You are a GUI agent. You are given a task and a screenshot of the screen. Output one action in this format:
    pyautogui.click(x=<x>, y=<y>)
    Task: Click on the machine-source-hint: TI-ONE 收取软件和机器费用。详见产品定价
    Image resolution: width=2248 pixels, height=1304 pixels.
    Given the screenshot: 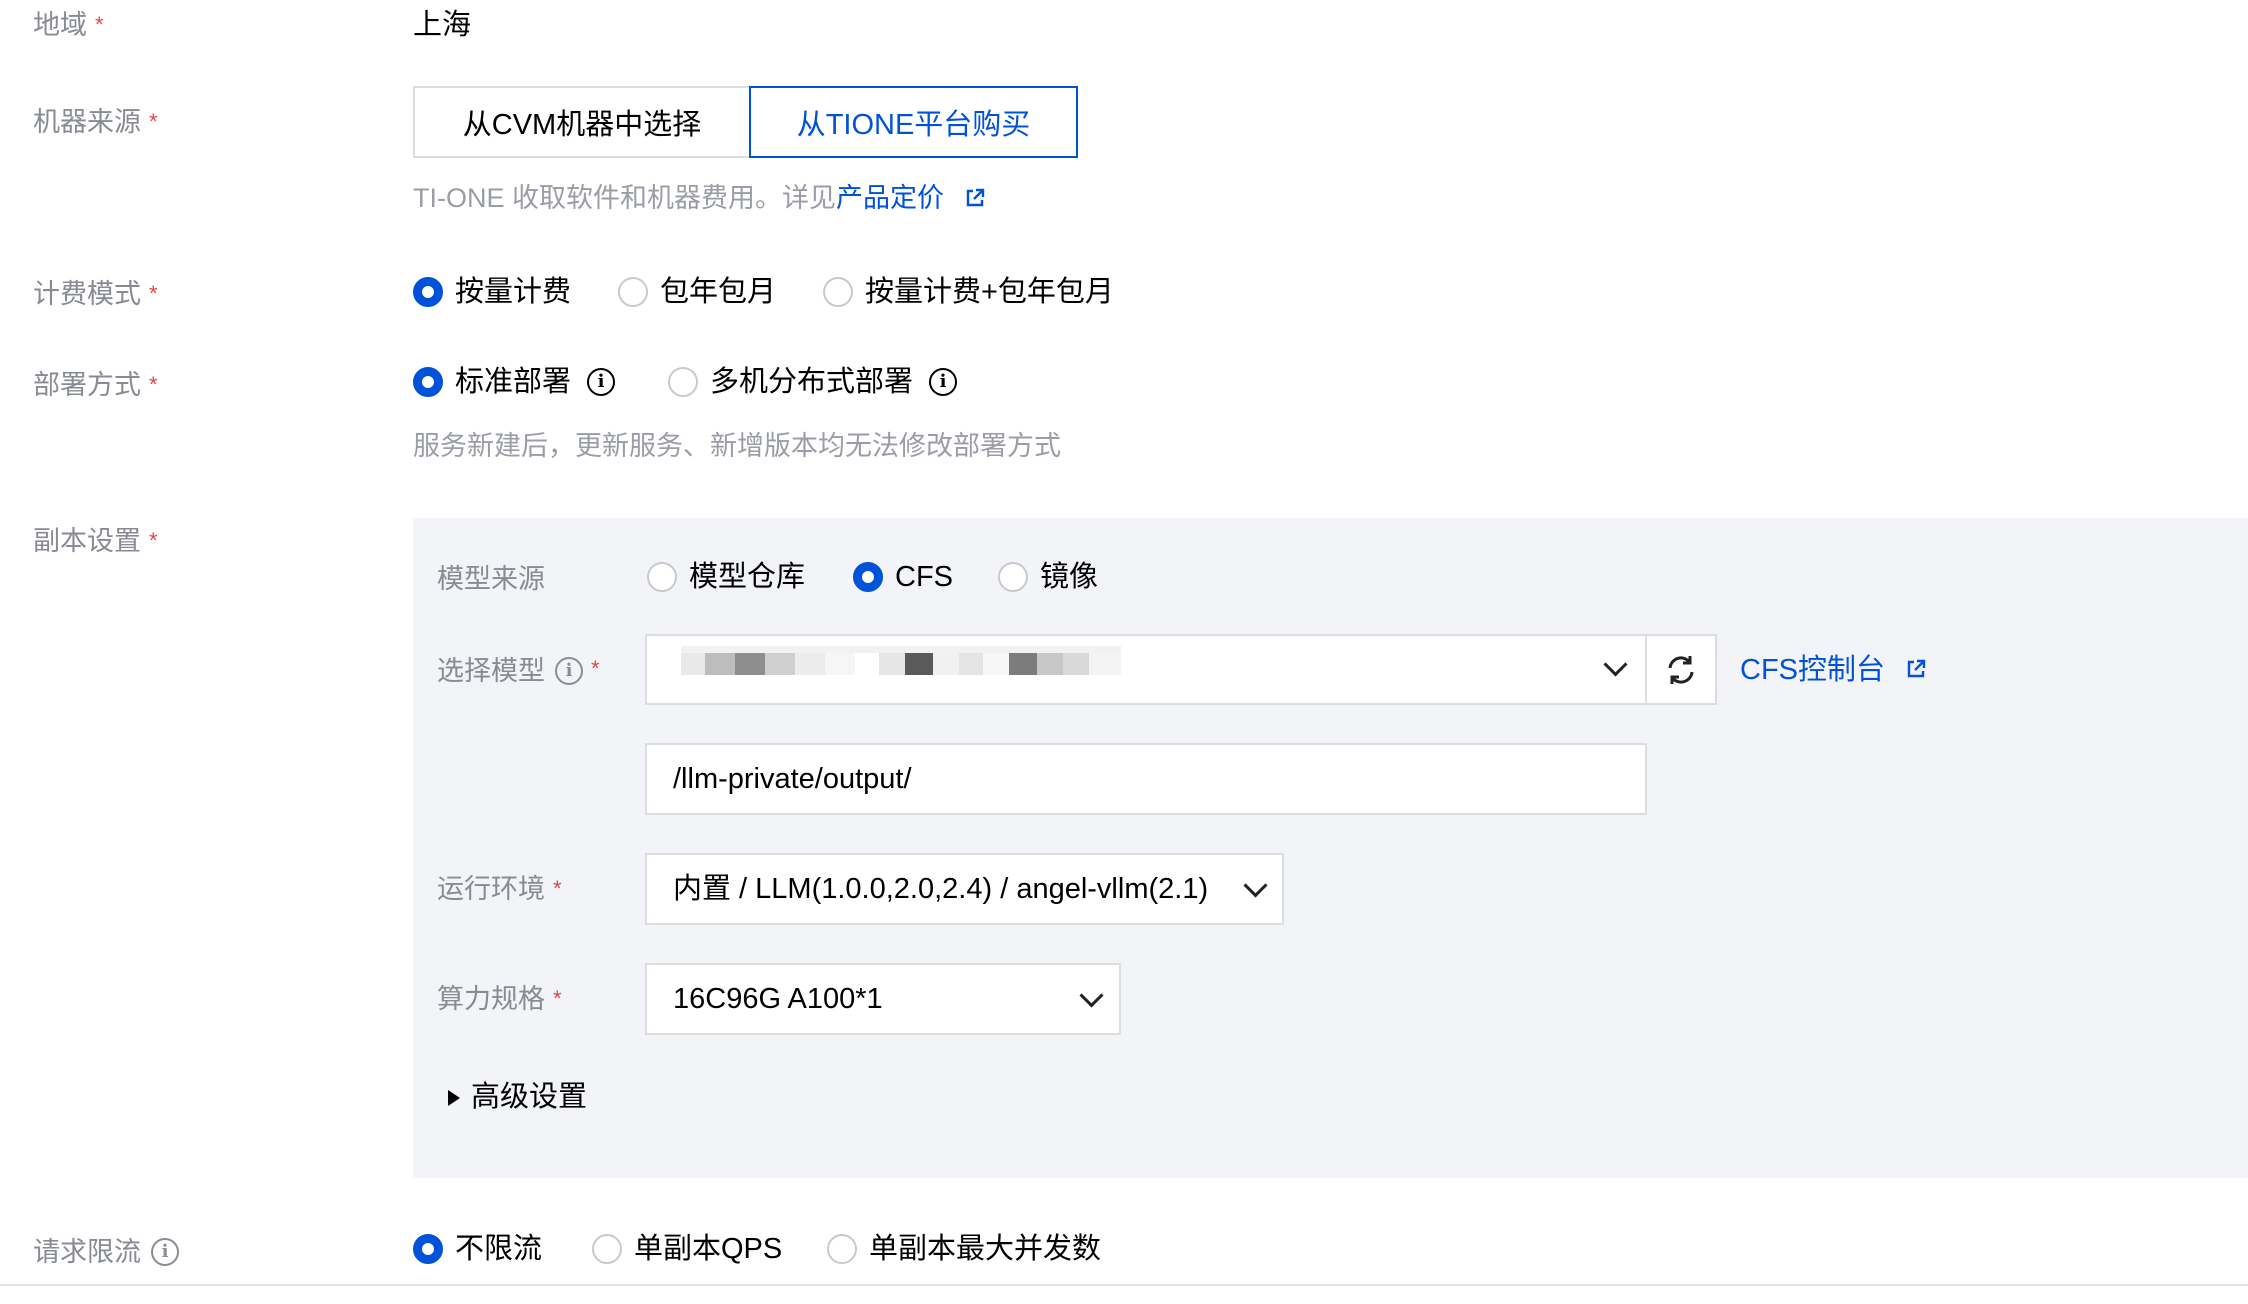 What is the action you would take?
    pyautogui.click(x=699, y=198)
    